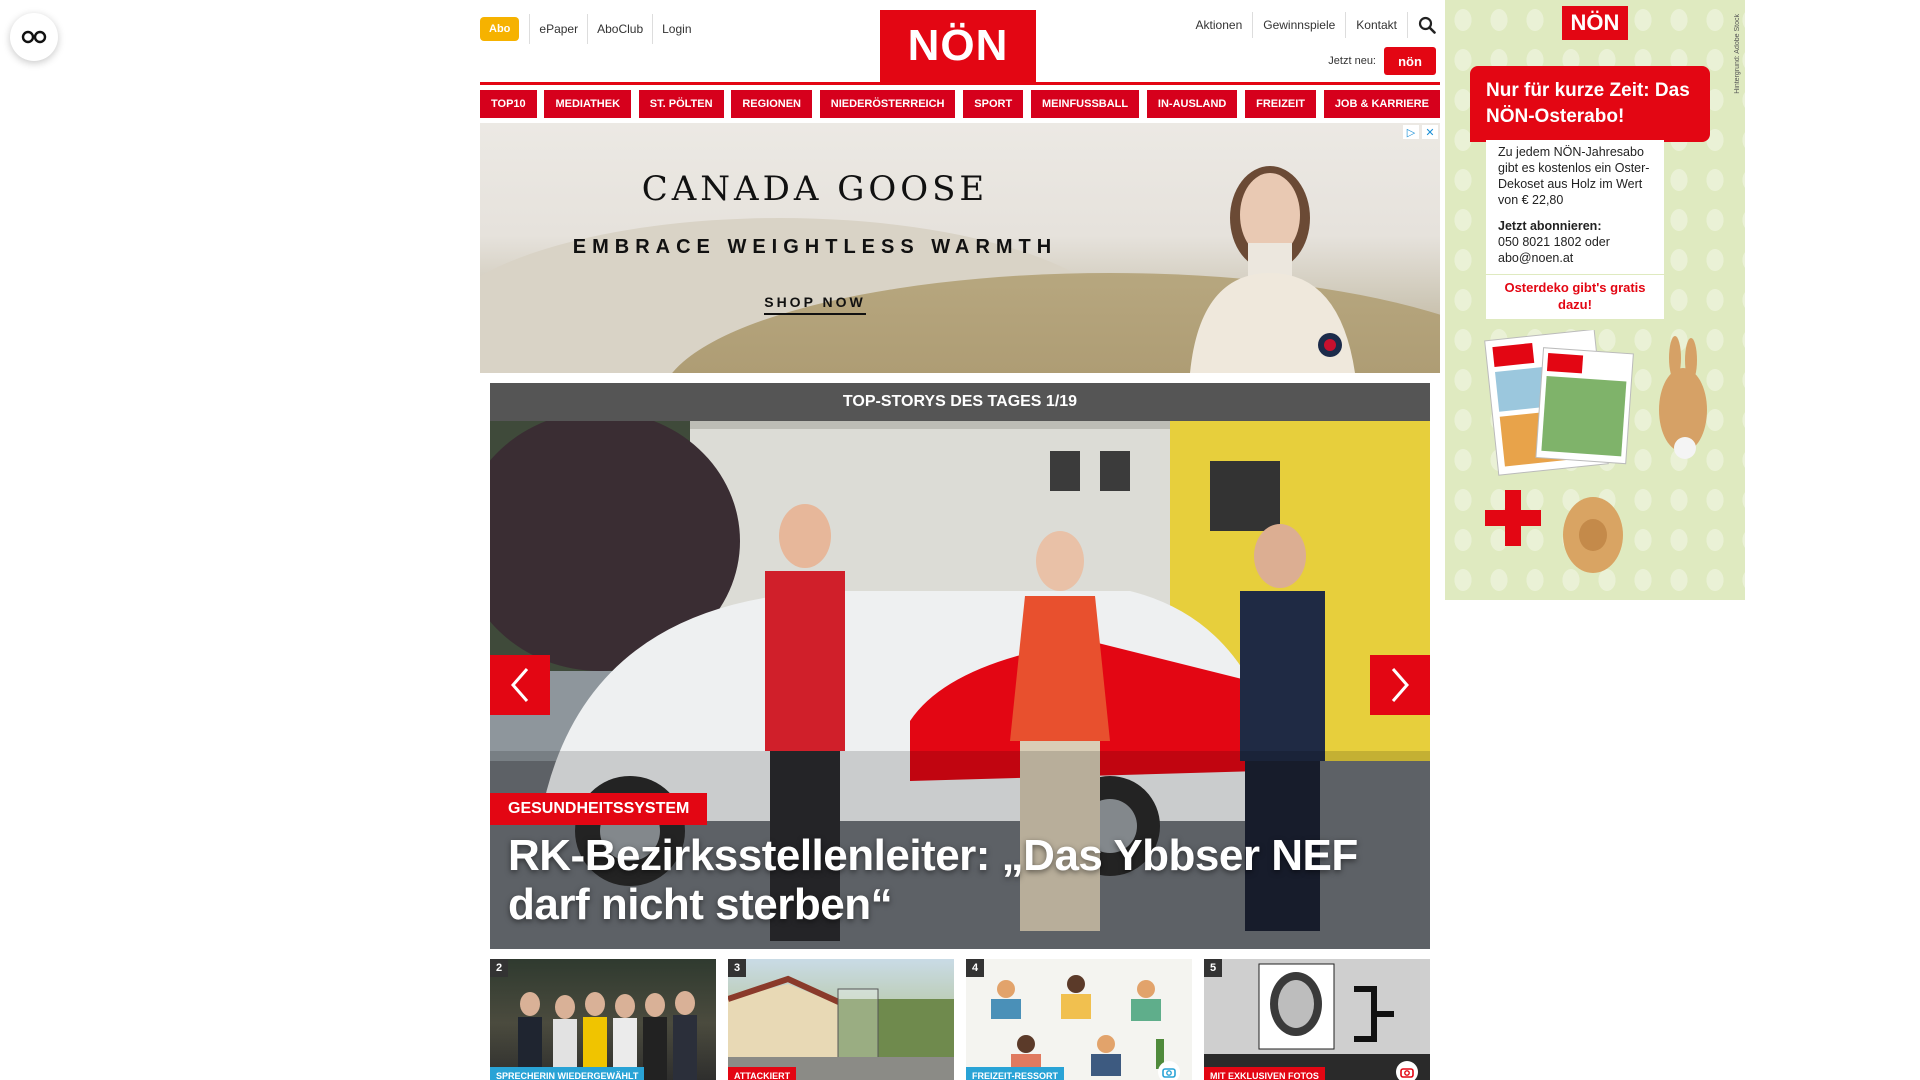 This screenshot has height=1080, width=1920. Describe the element at coordinates (588, 104) in the screenshot. I see `nav-mediathek: MEDIATHEK` at that location.